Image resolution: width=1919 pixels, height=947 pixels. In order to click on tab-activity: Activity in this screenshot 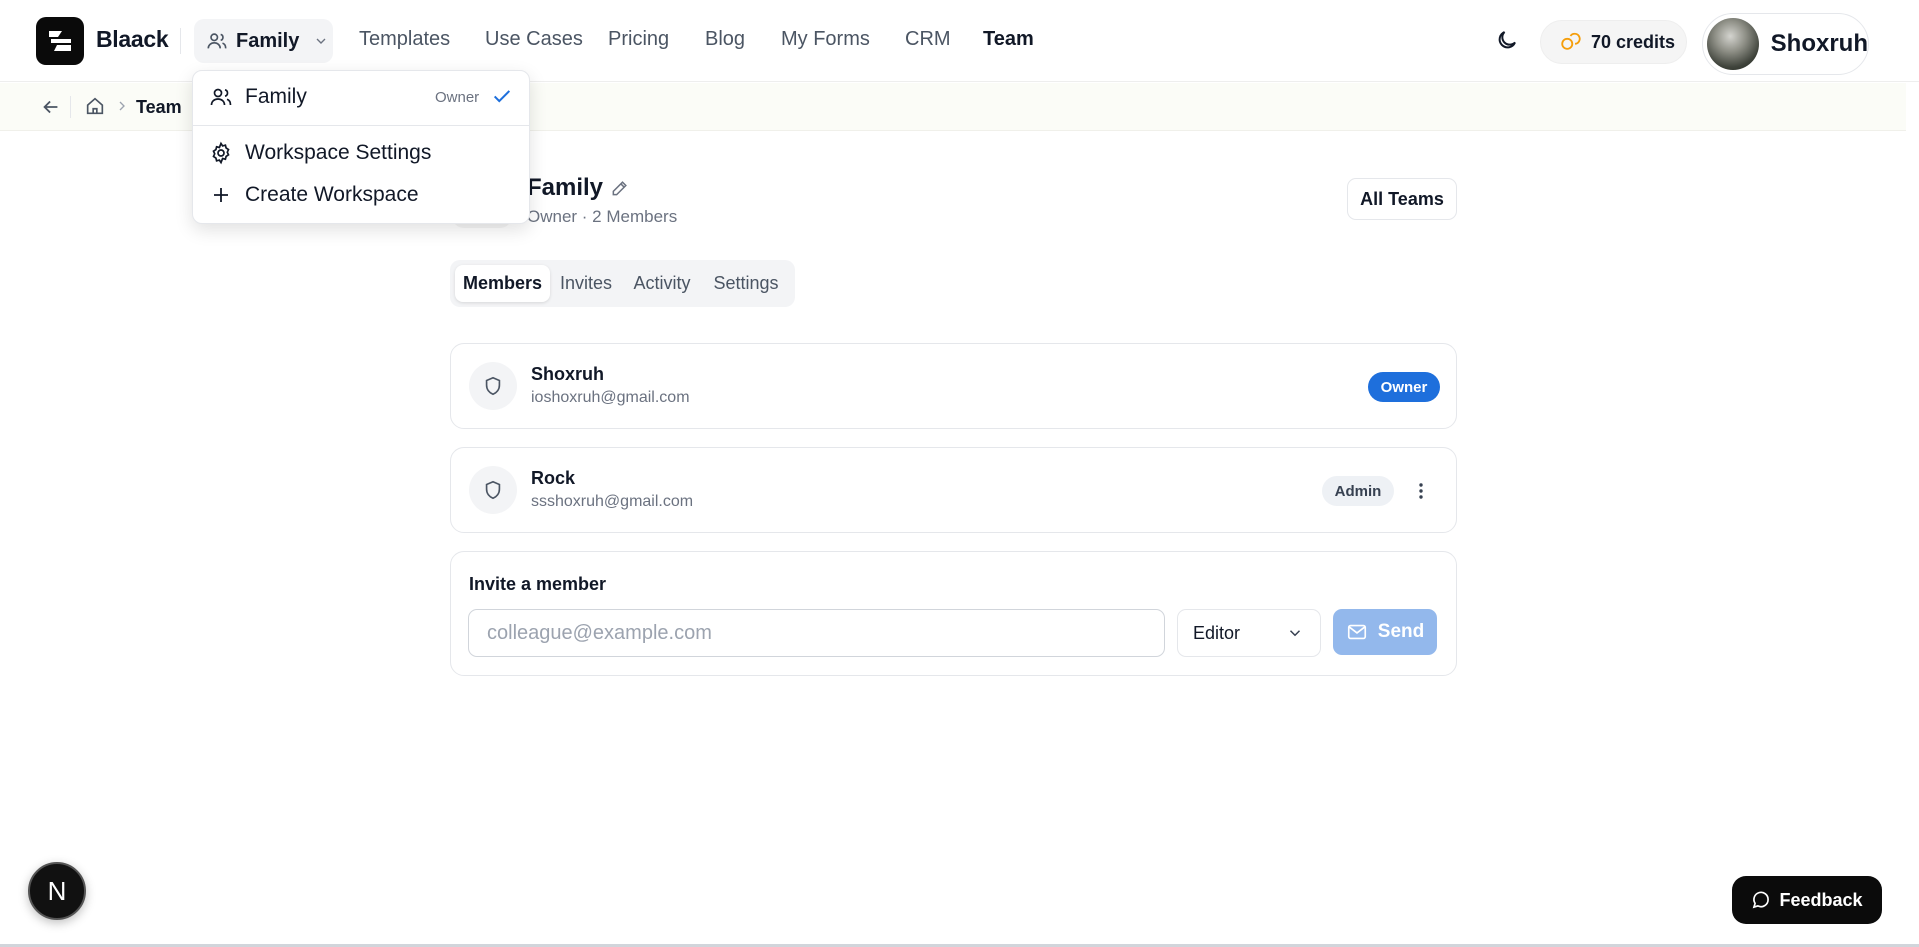, I will do `click(662, 283)`.